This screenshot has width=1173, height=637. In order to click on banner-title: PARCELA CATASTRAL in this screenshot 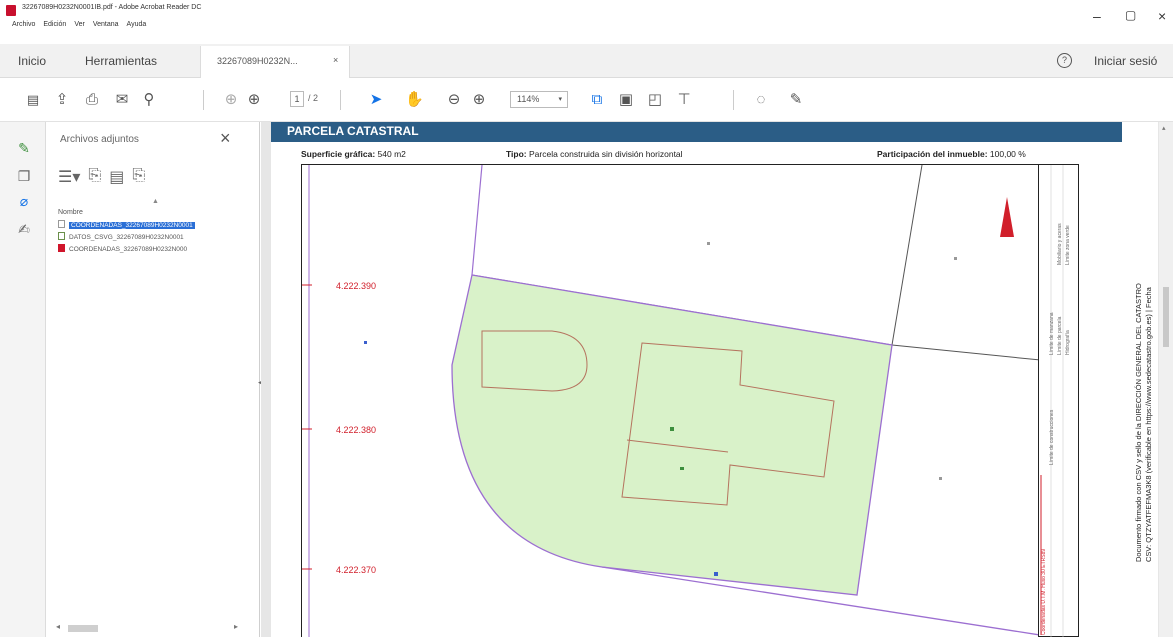, I will do `click(353, 131)`.